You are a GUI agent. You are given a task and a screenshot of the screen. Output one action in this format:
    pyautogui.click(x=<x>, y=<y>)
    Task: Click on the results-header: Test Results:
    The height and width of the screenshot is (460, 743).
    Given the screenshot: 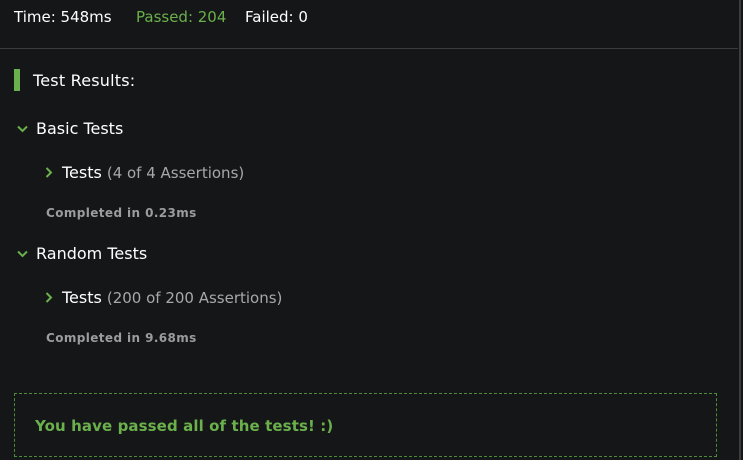 What is the action you would take?
    pyautogui.click(x=74, y=80)
    